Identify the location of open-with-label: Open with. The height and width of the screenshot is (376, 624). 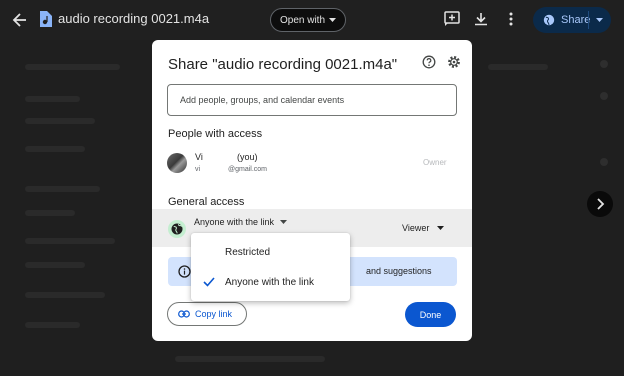
(302, 20).